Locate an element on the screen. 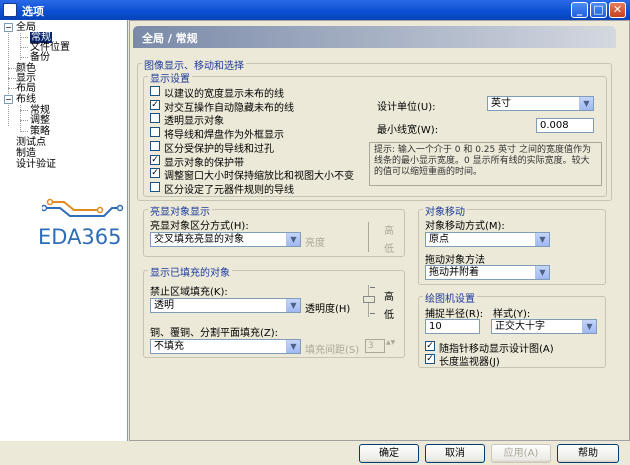 The height and width of the screenshot is (465, 630). design-unit-label: 设计单位(U): is located at coordinates (406, 107).